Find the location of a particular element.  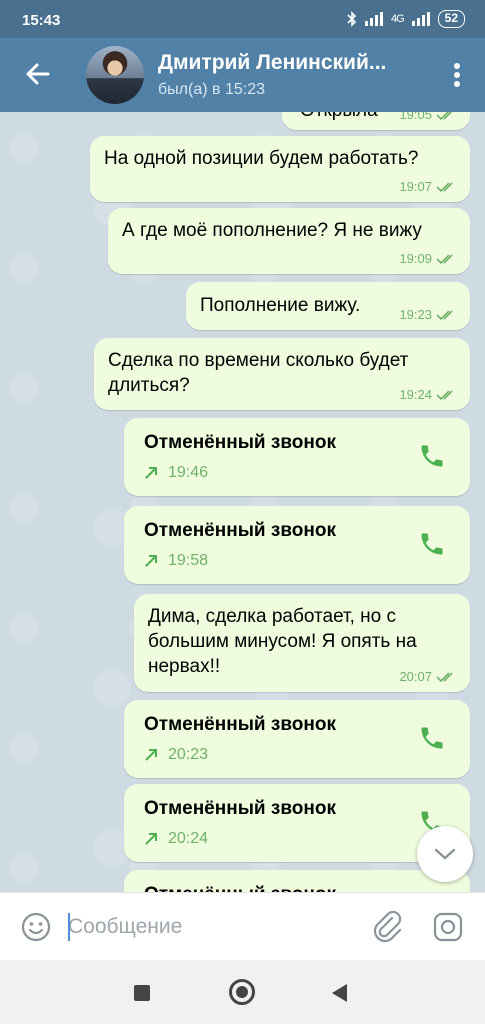

call-bubble: Отменённый звонок 20:23 is located at coordinates (297, 739).